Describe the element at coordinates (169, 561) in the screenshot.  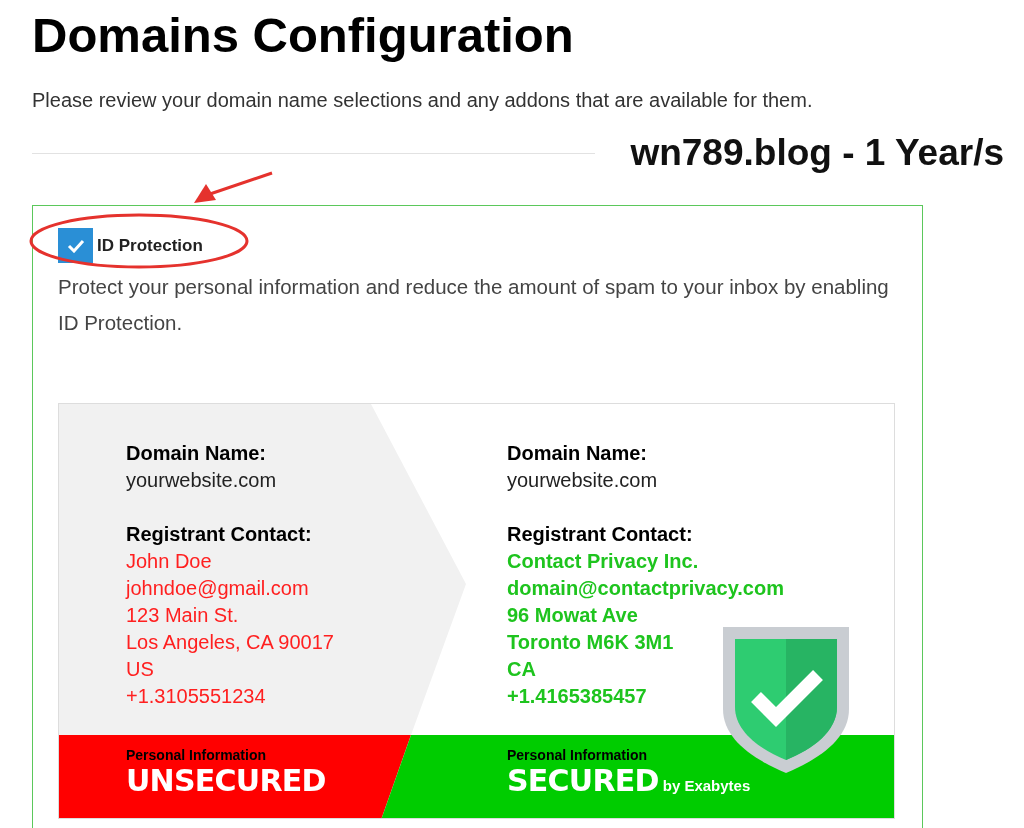
I see `contact-line: John Doe` at that location.